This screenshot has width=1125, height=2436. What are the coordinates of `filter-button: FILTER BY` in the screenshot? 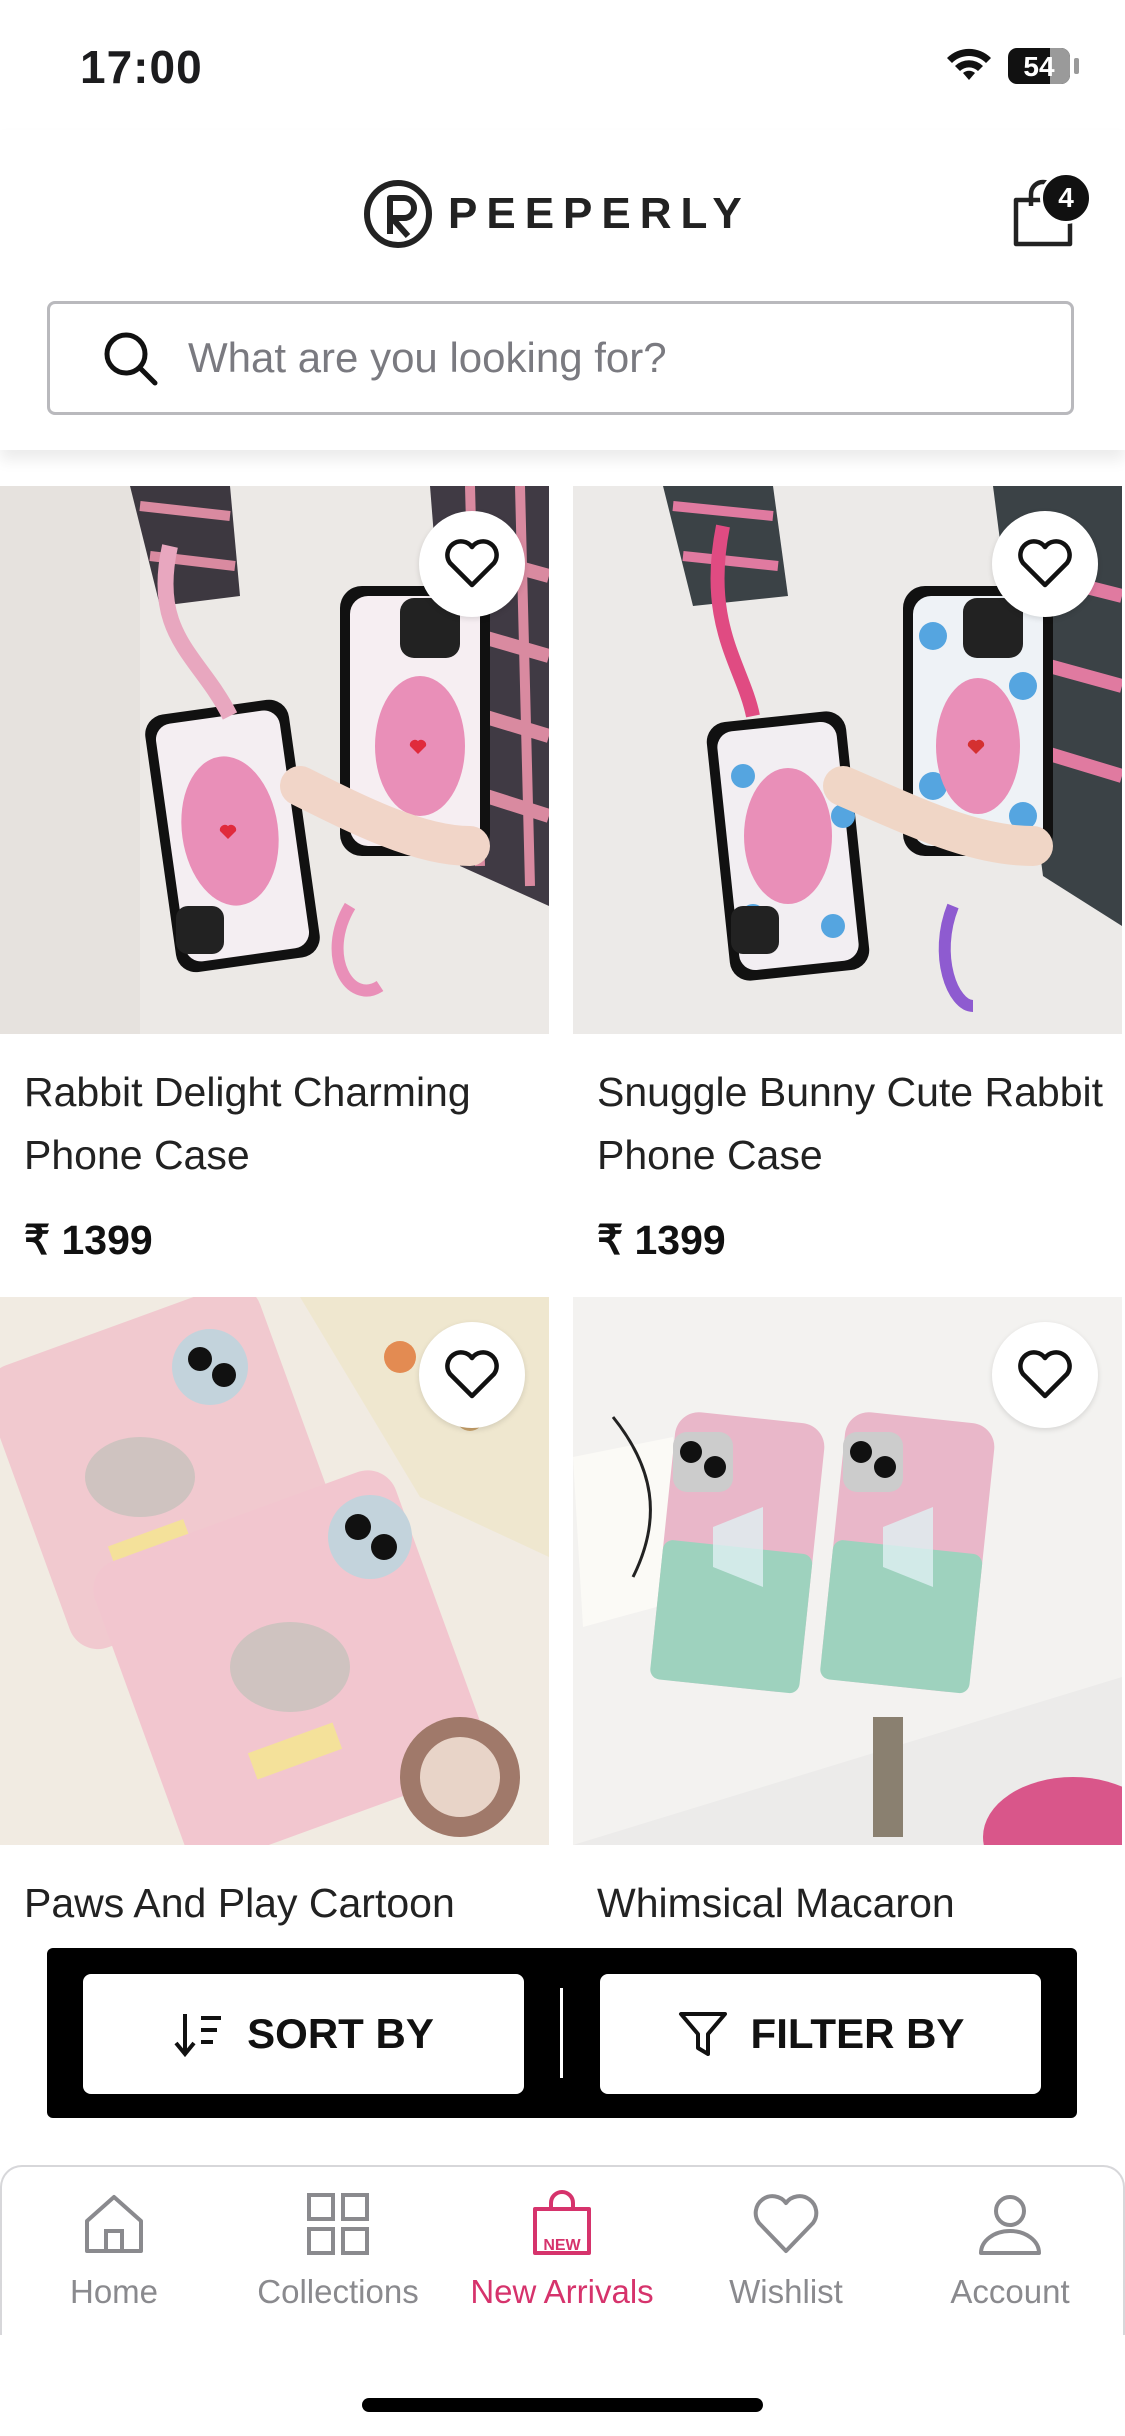 It's located at (820, 2034).